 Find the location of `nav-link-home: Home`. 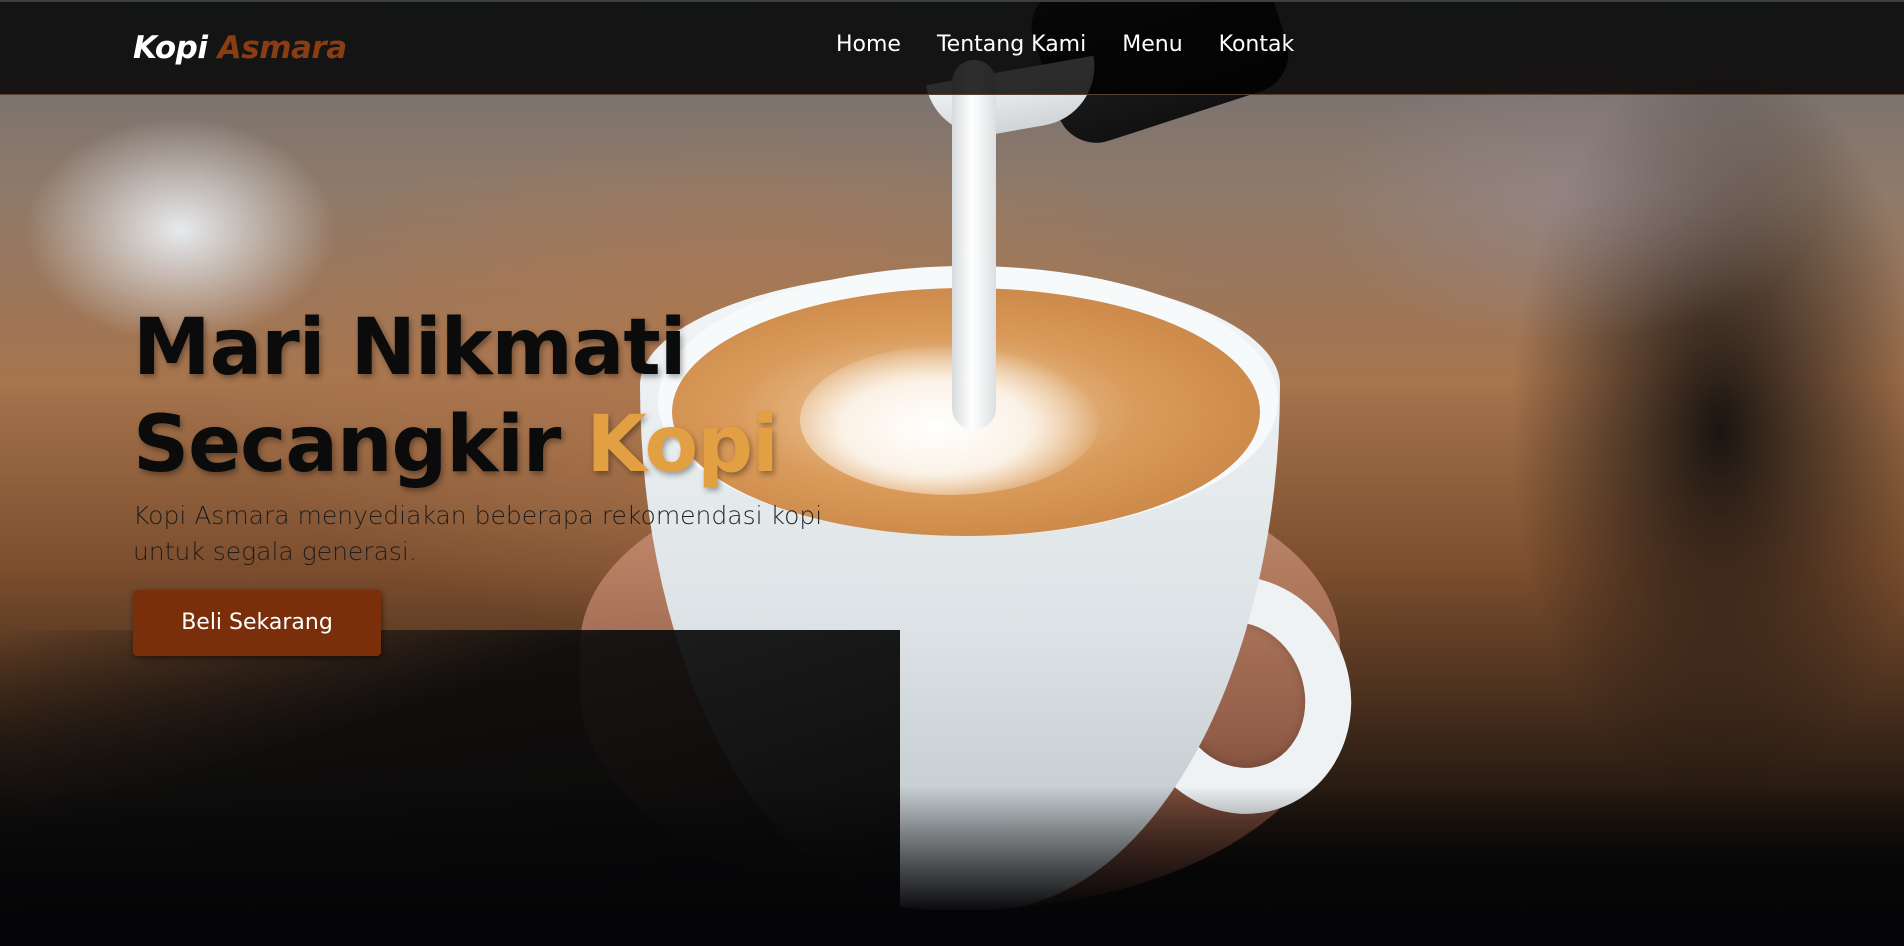

nav-link-home: Home is located at coordinates (868, 45).